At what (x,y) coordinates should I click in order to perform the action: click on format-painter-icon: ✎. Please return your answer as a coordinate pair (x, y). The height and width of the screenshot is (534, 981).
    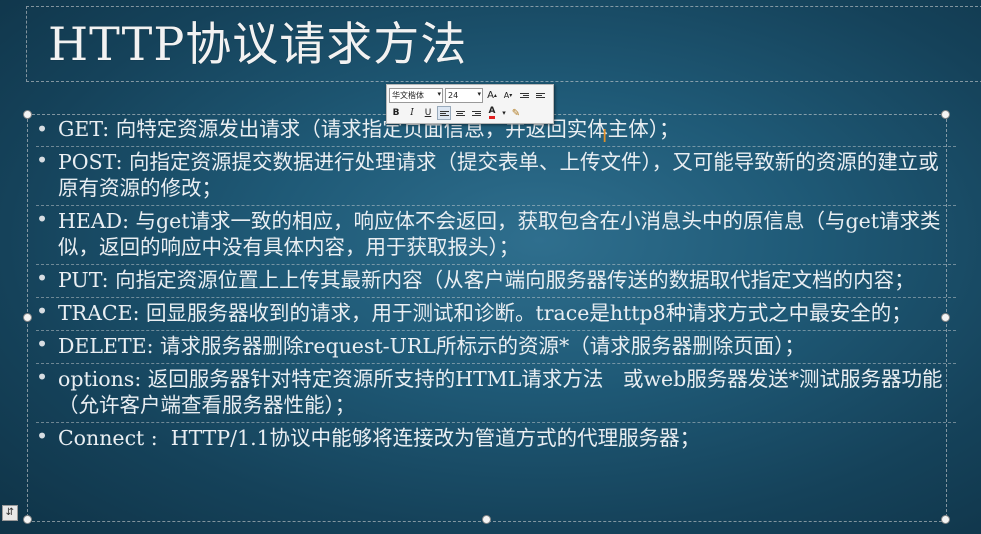
    Looking at the image, I should click on (516, 113).